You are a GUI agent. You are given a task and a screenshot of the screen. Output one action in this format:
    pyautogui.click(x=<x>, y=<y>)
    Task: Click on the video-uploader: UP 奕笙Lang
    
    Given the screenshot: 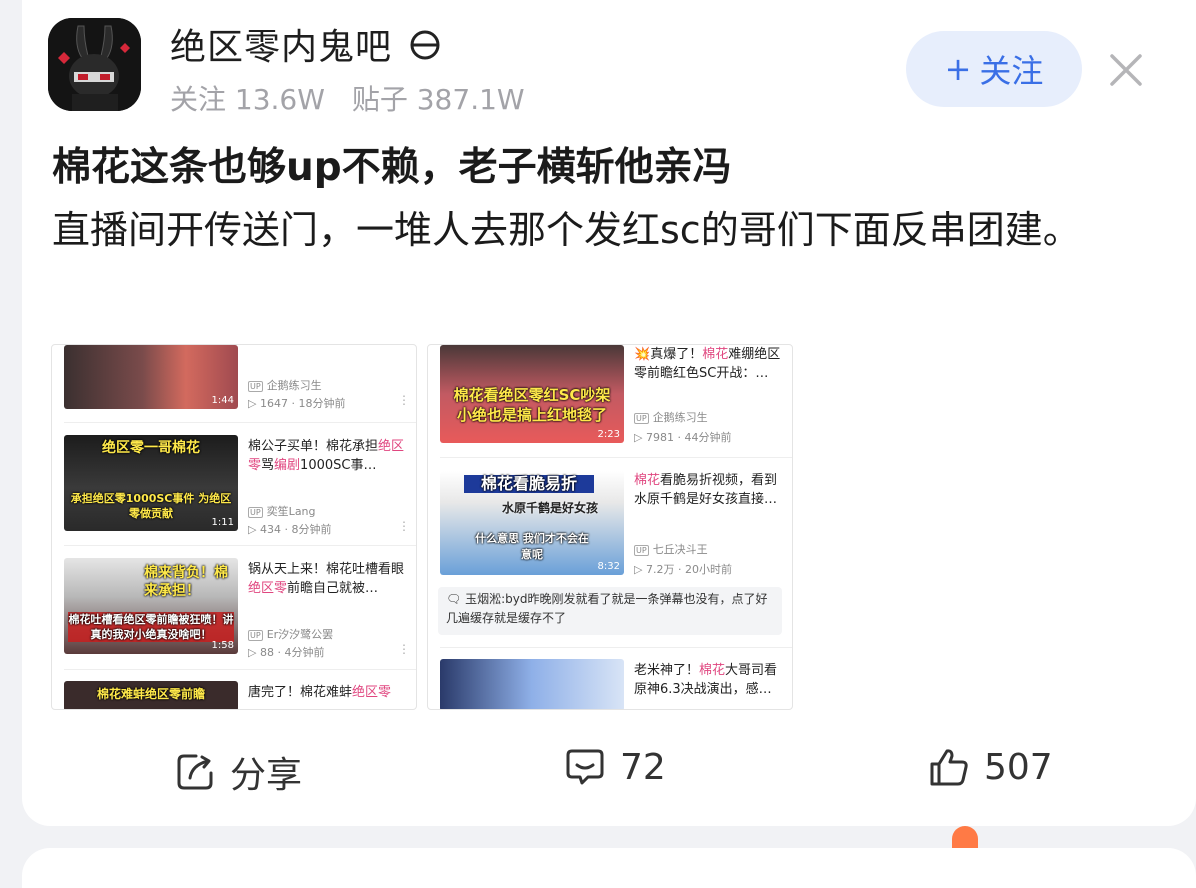 What is the action you would take?
    pyautogui.click(x=282, y=511)
    